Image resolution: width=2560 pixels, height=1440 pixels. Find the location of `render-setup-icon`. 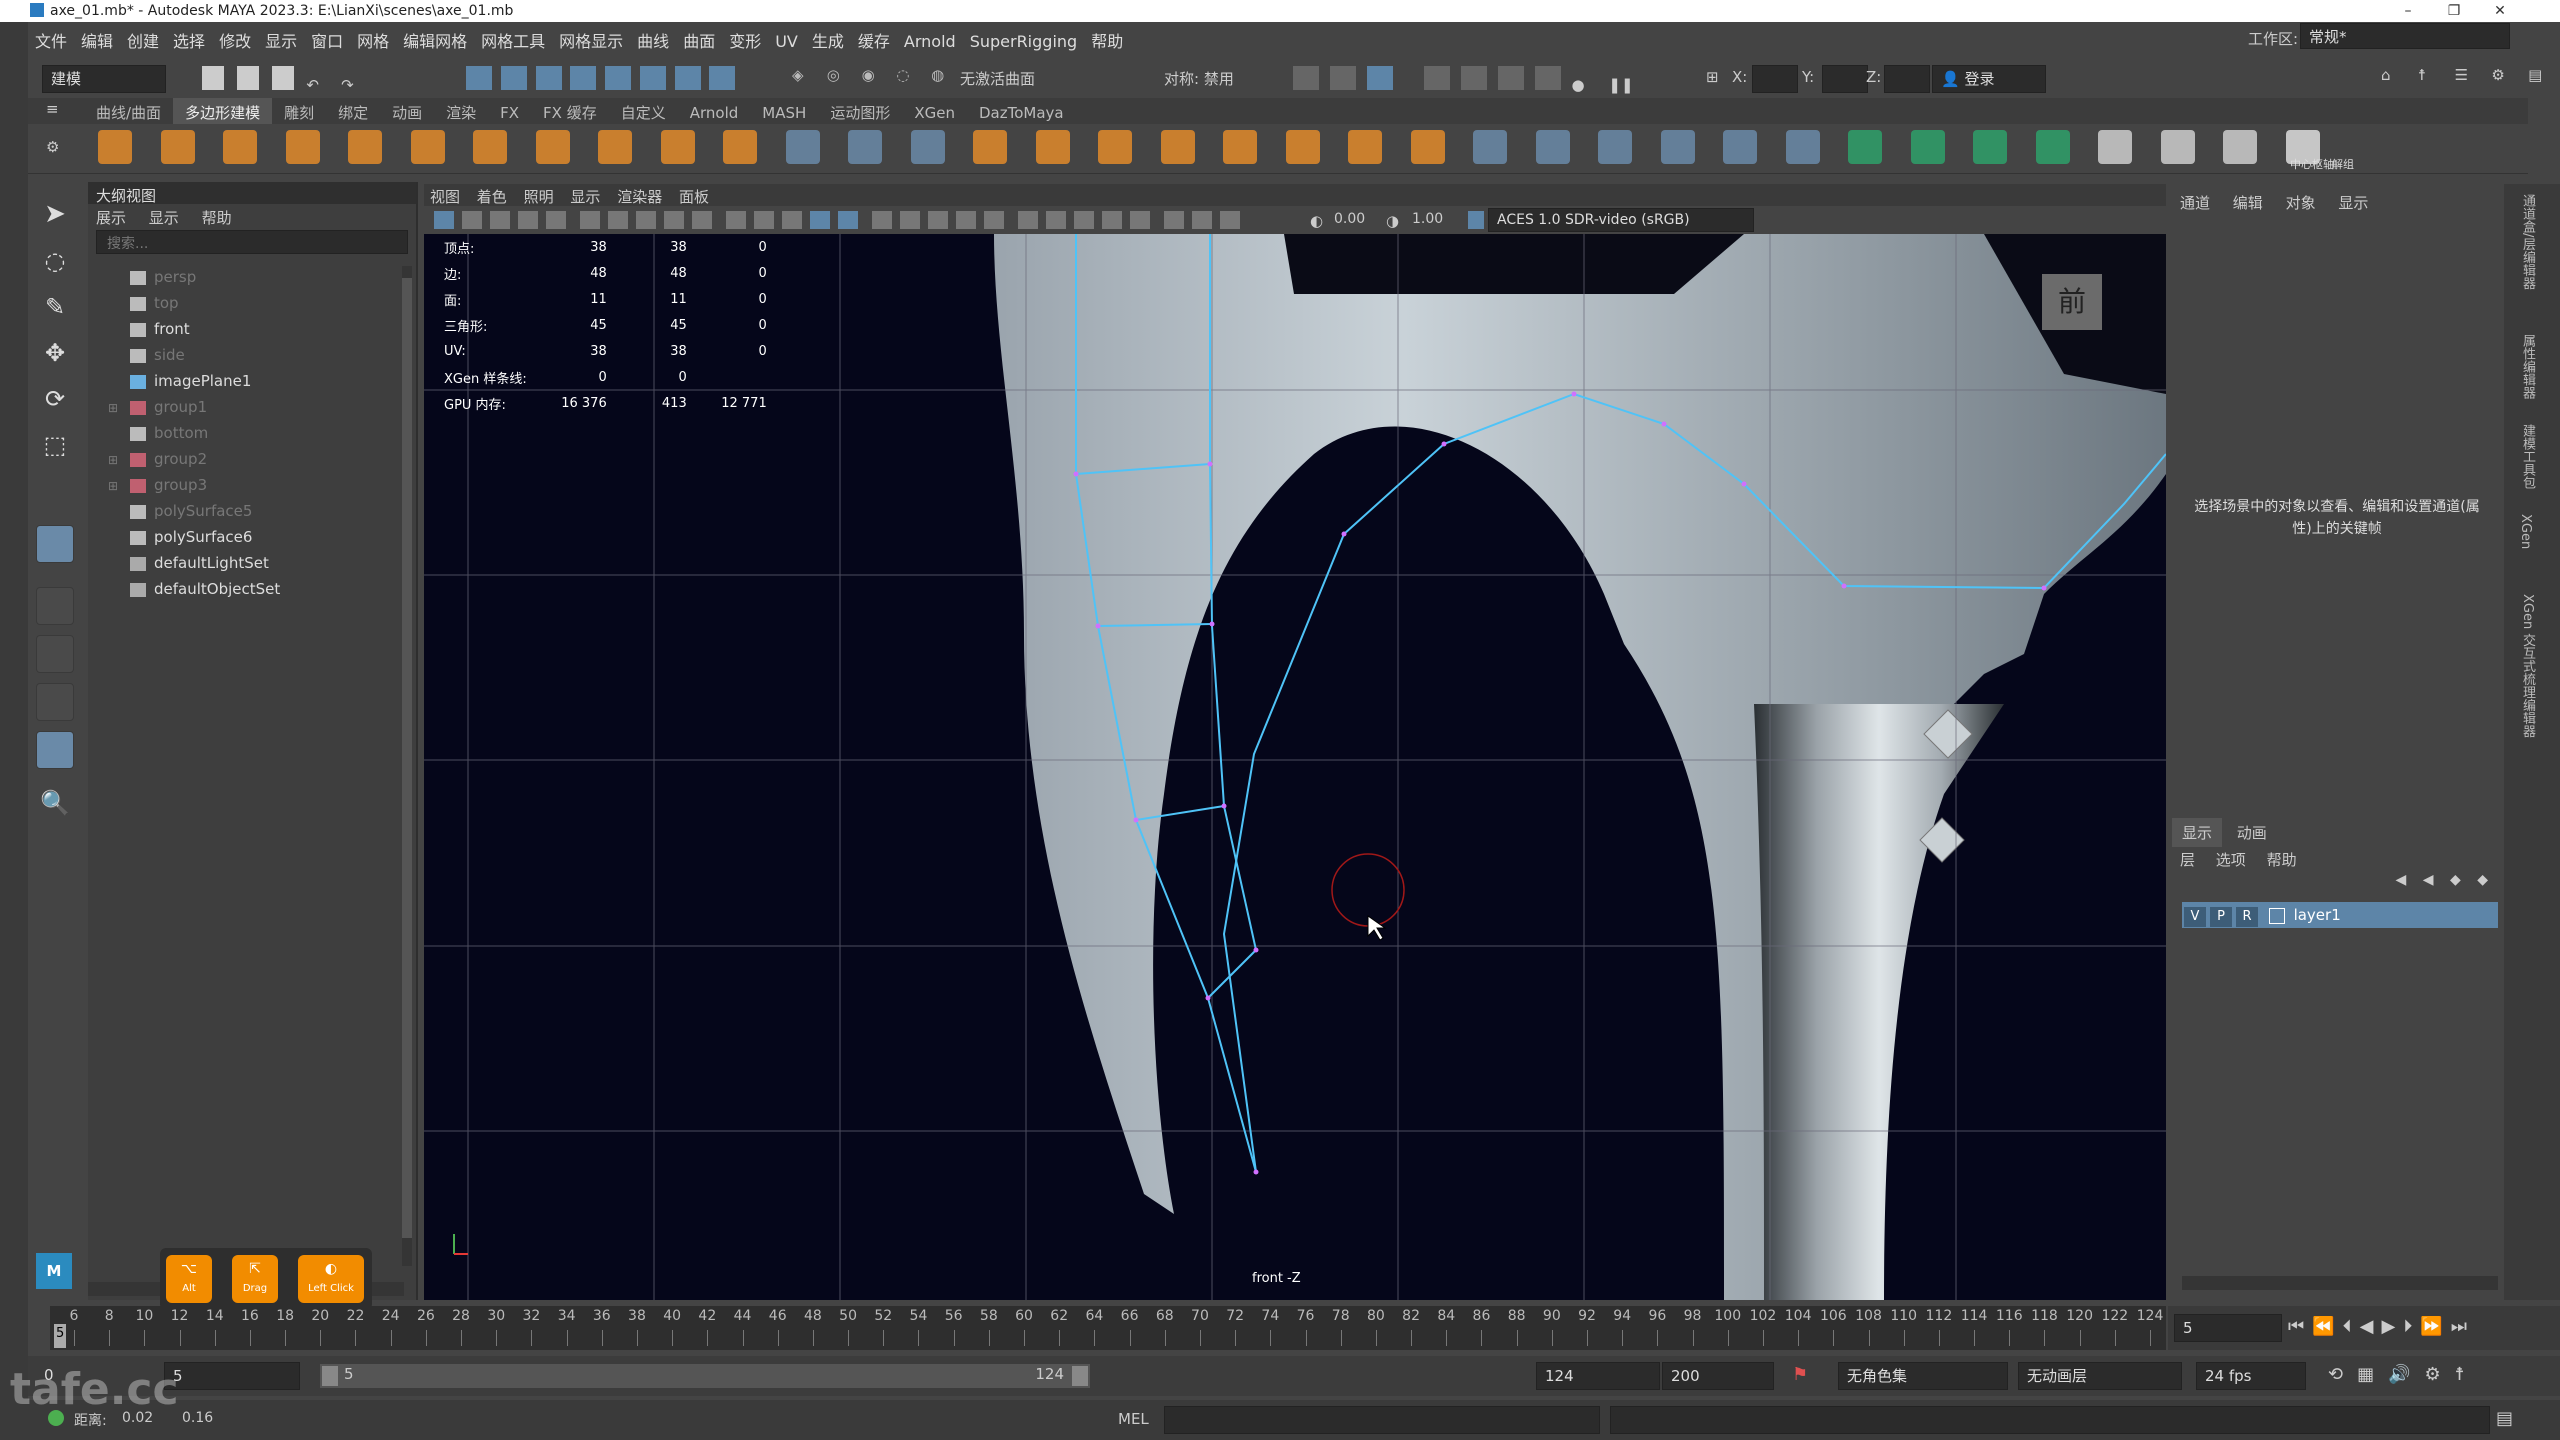

render-setup-icon is located at coordinates (1510, 78).